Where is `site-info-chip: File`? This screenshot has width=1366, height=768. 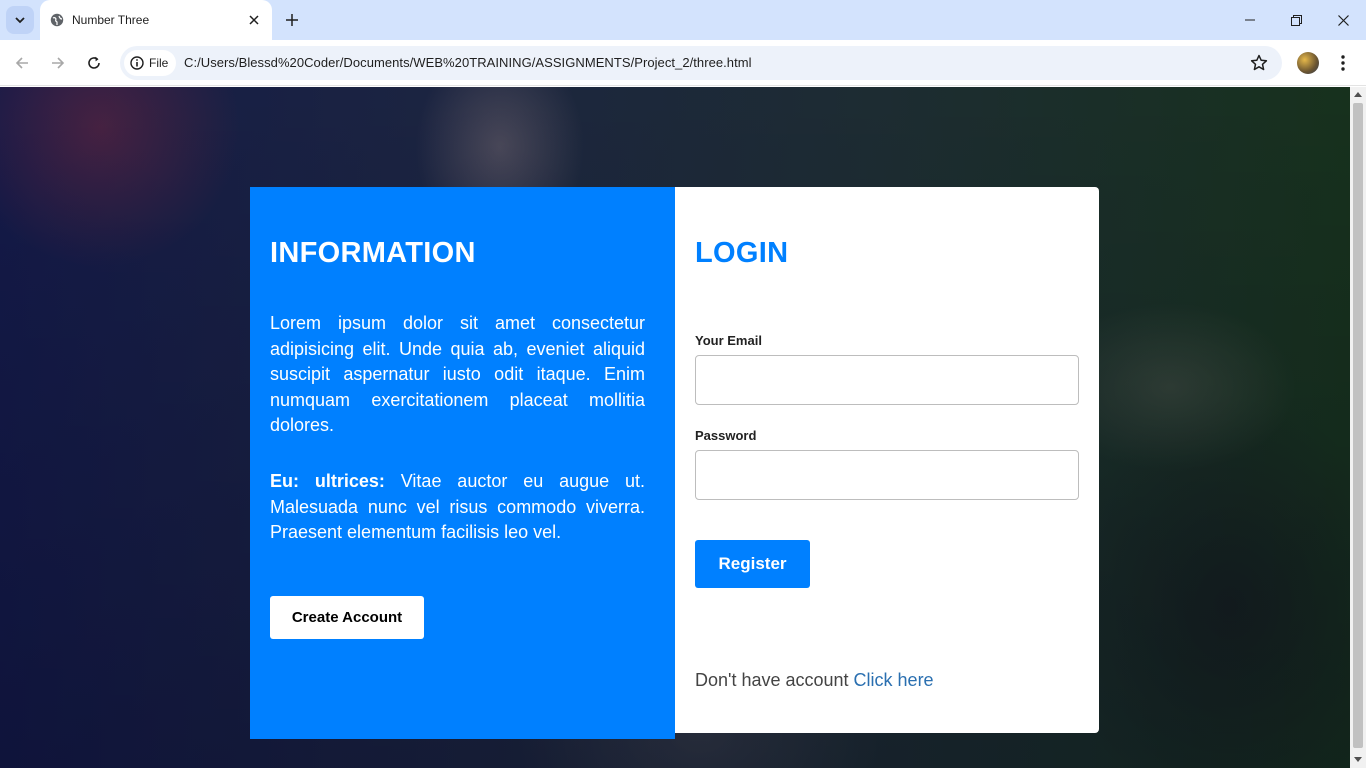
site-info-chip: File is located at coordinates (150, 63).